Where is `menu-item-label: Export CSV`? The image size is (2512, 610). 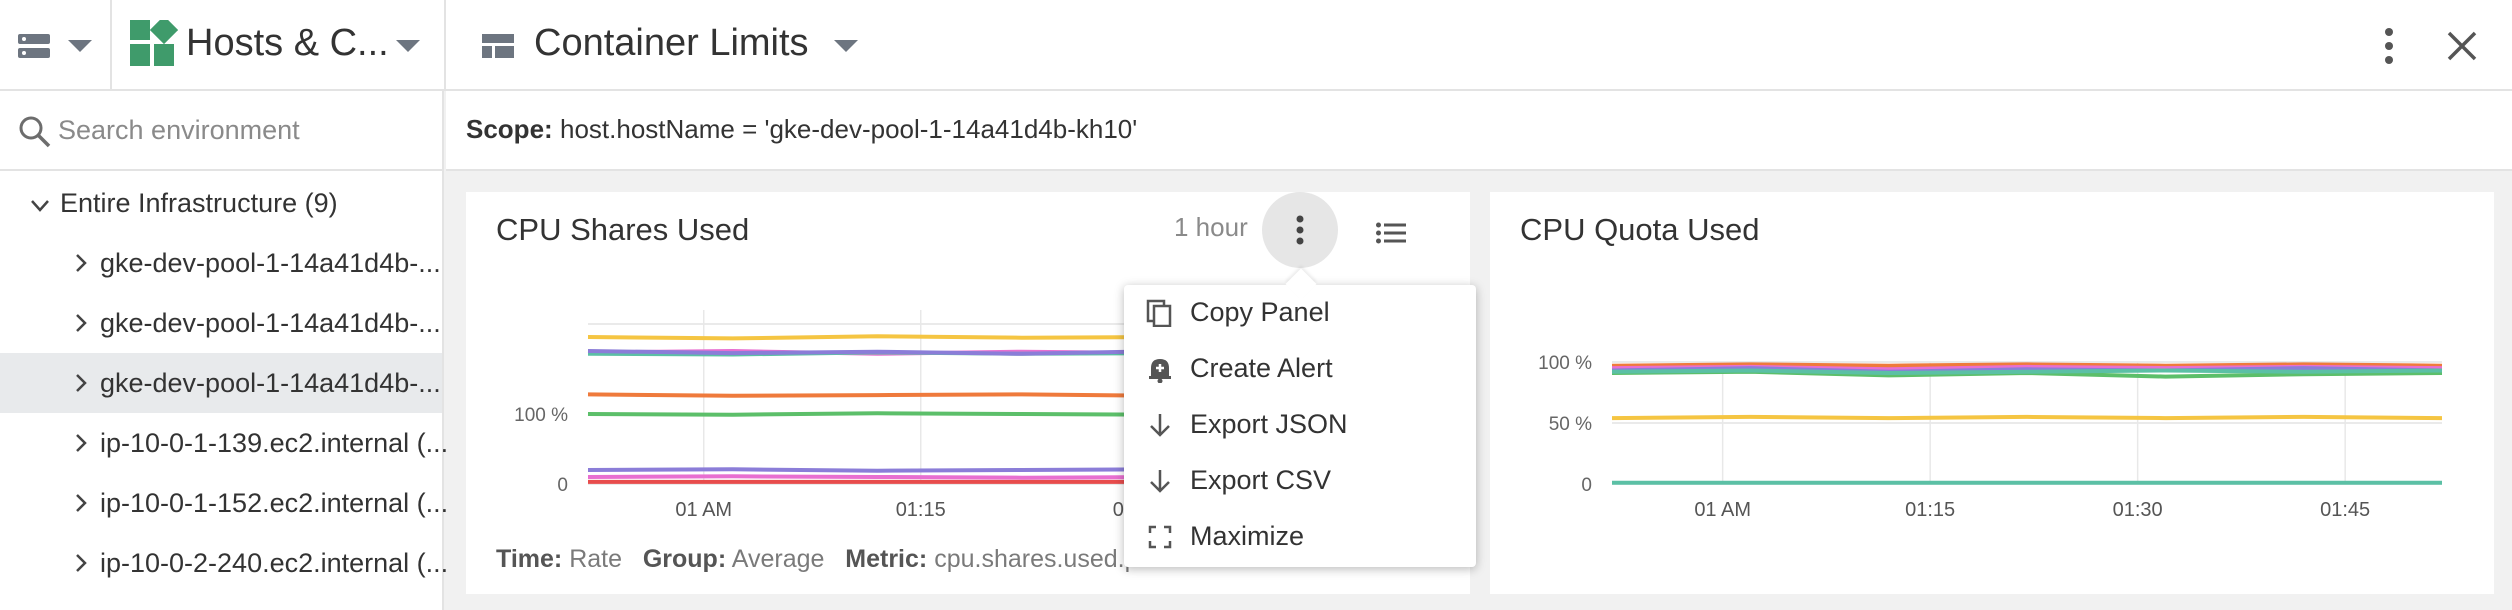 menu-item-label: Export CSV is located at coordinates (1261, 480).